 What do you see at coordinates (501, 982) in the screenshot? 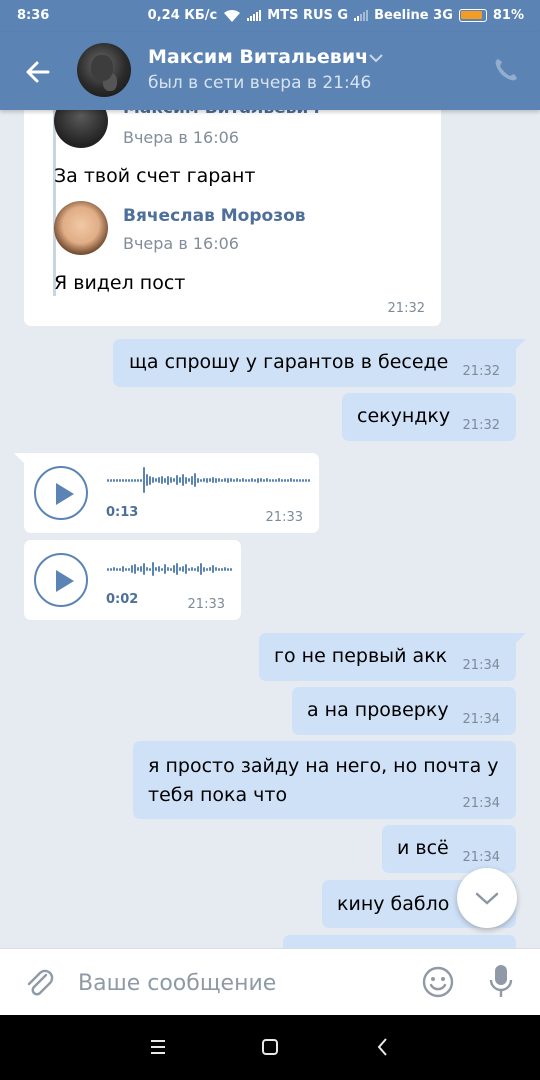
I see `microphone-icon` at bounding box center [501, 982].